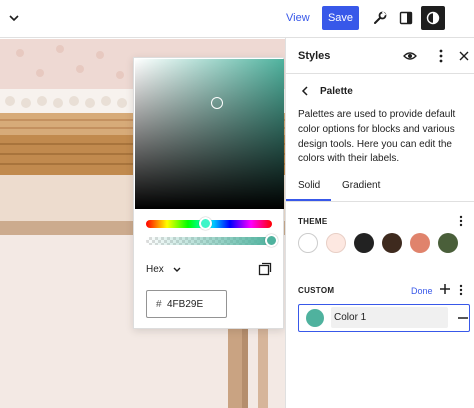 Image resolution: width=474 pixels, height=408 pixels. Describe the element at coordinates (308, 200) in the screenshot. I see `active-tab-indicator` at that location.